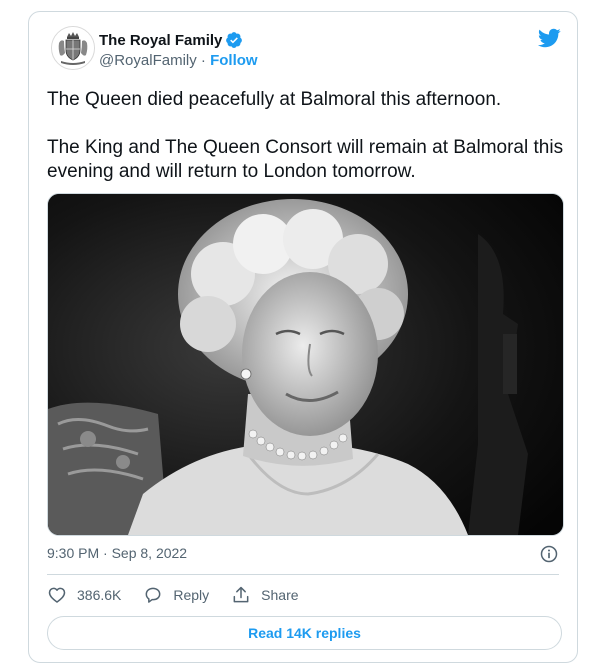 This screenshot has width=608, height=665. I want to click on info-icon, so click(549, 554).